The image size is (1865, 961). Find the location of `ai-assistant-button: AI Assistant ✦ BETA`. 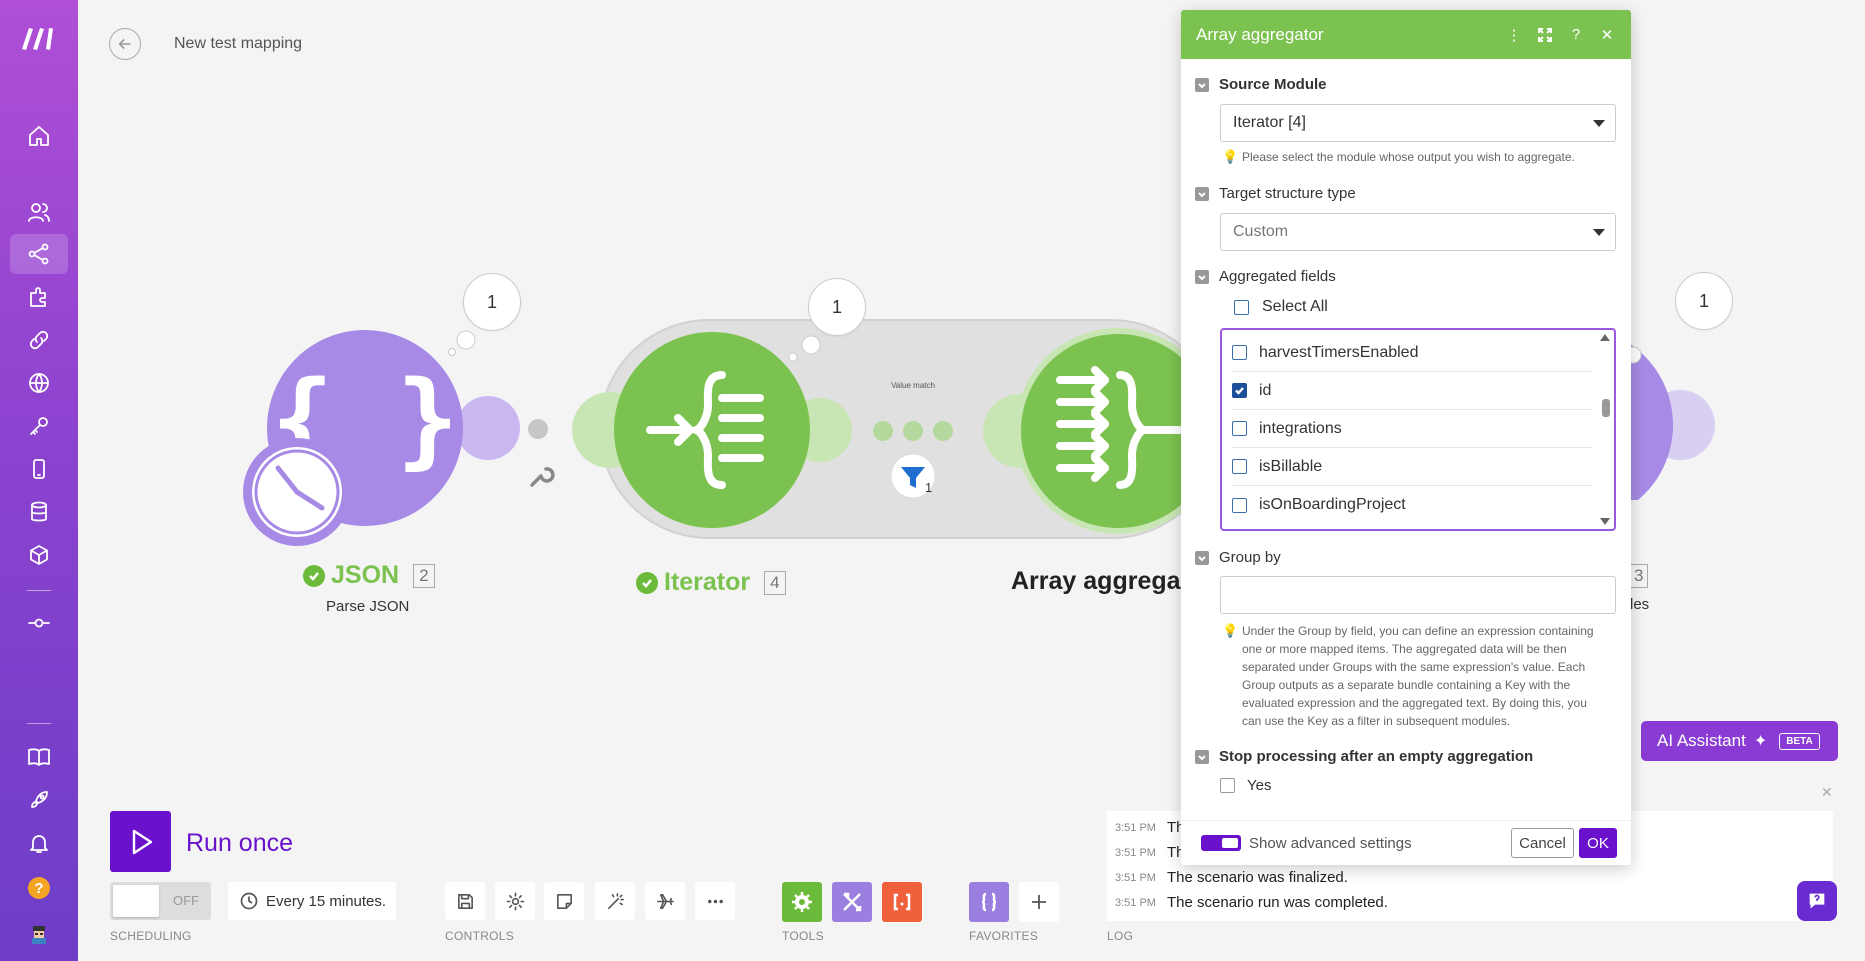

ai-assistant-button: AI Assistant ✦ BETA is located at coordinates (1739, 741).